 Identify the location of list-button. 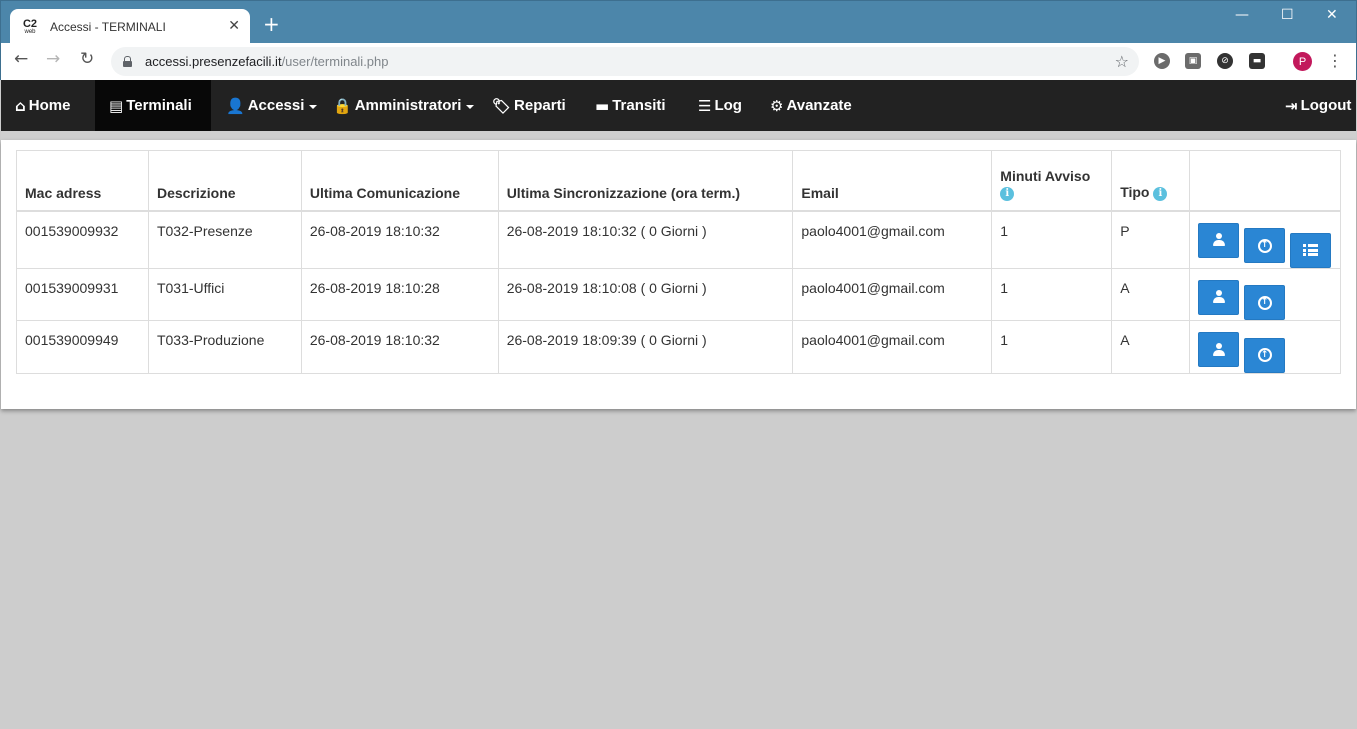
(1310, 250).